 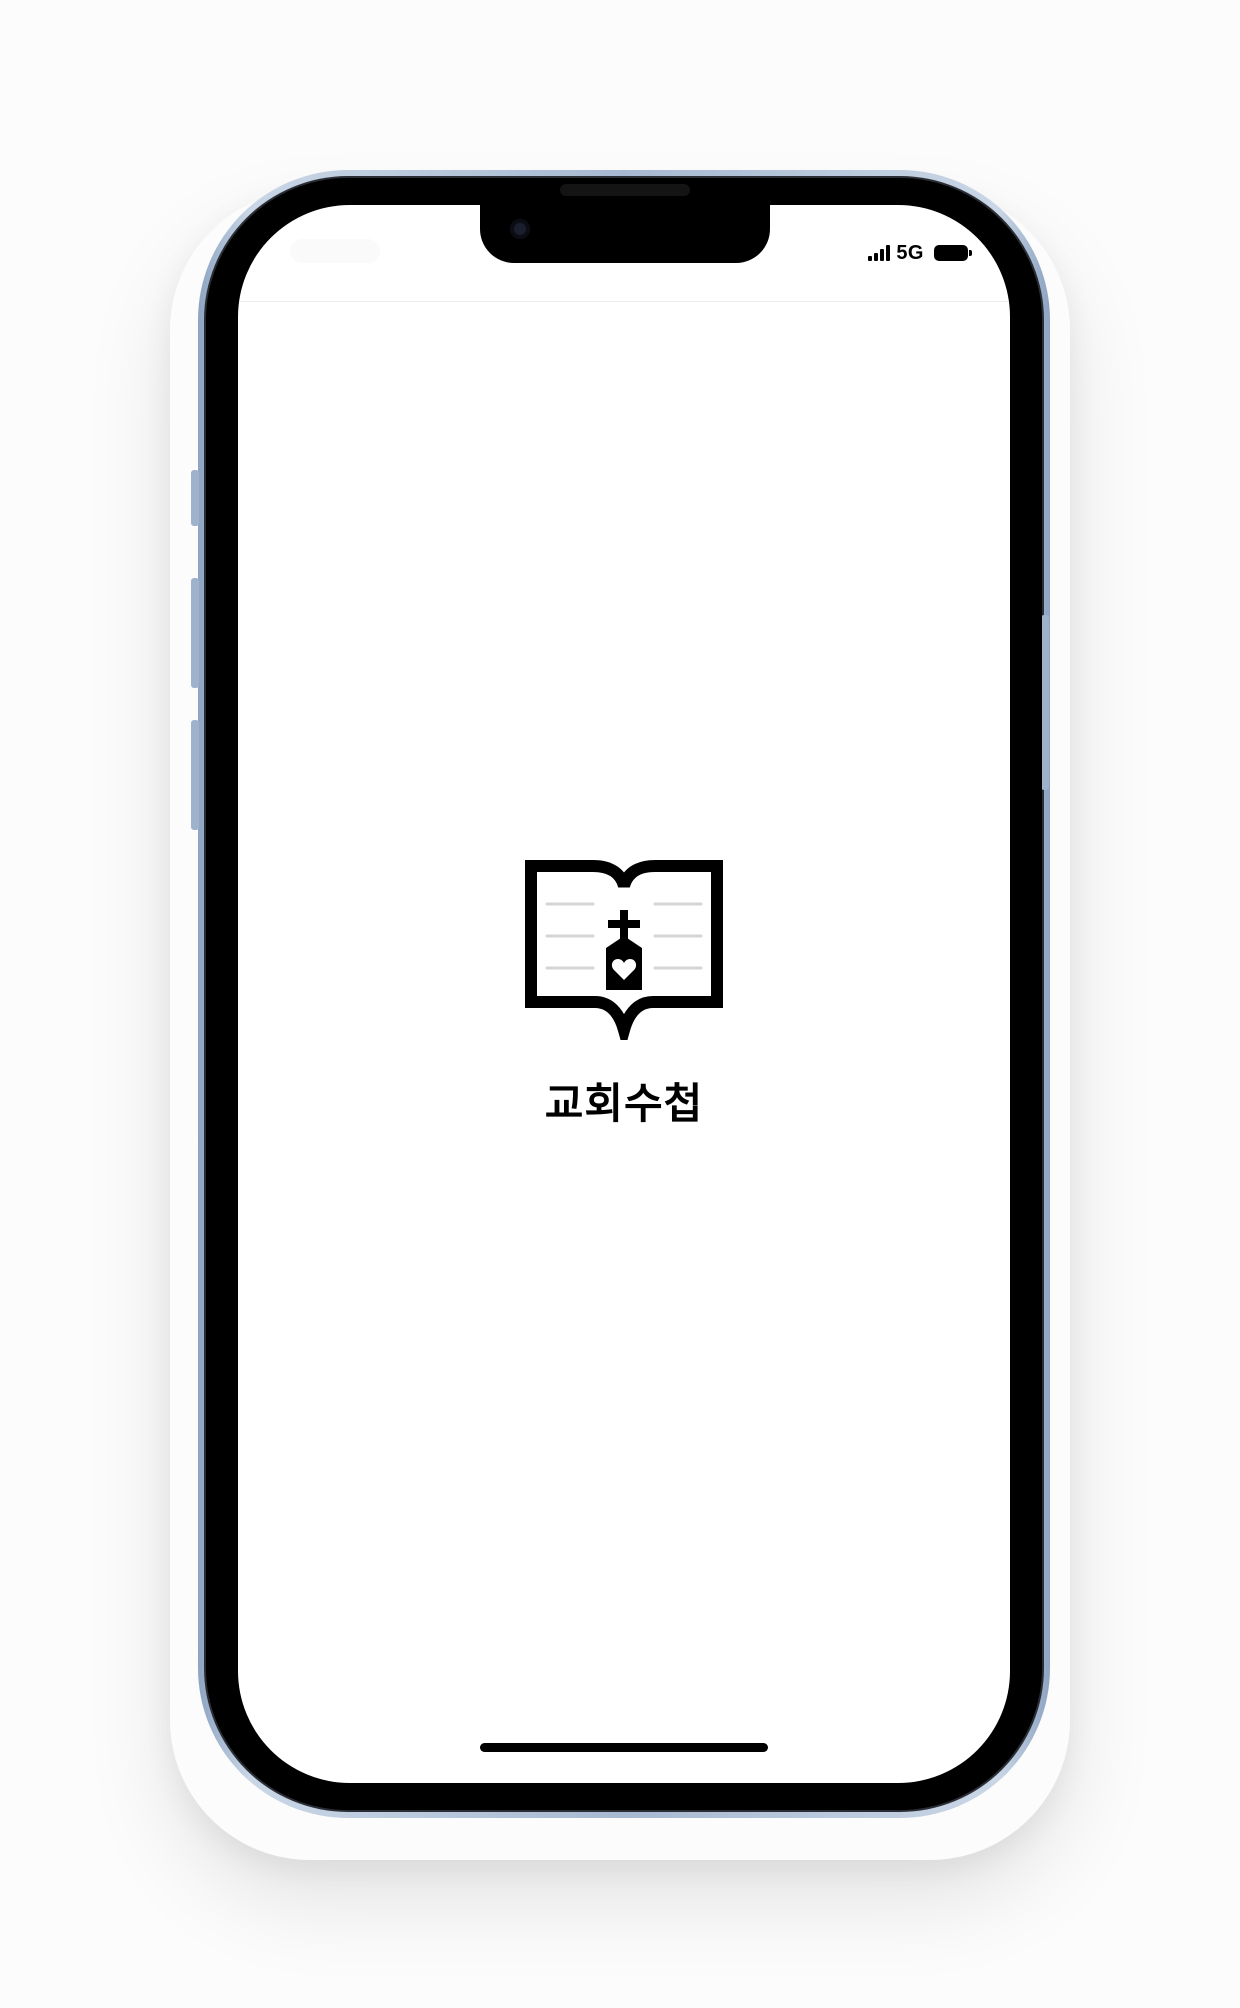 What do you see at coordinates (624, 1103) in the screenshot?
I see `app-name: 교회수첩` at bounding box center [624, 1103].